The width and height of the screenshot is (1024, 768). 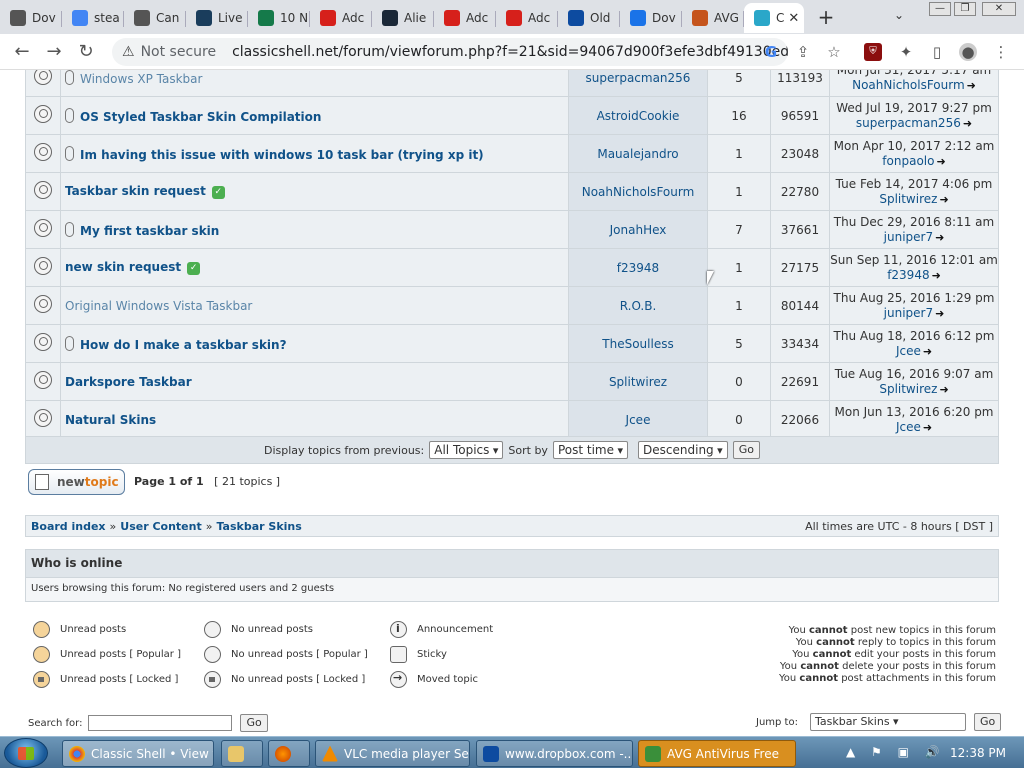 I want to click on share-icon: ⇪, so click(x=803, y=52).